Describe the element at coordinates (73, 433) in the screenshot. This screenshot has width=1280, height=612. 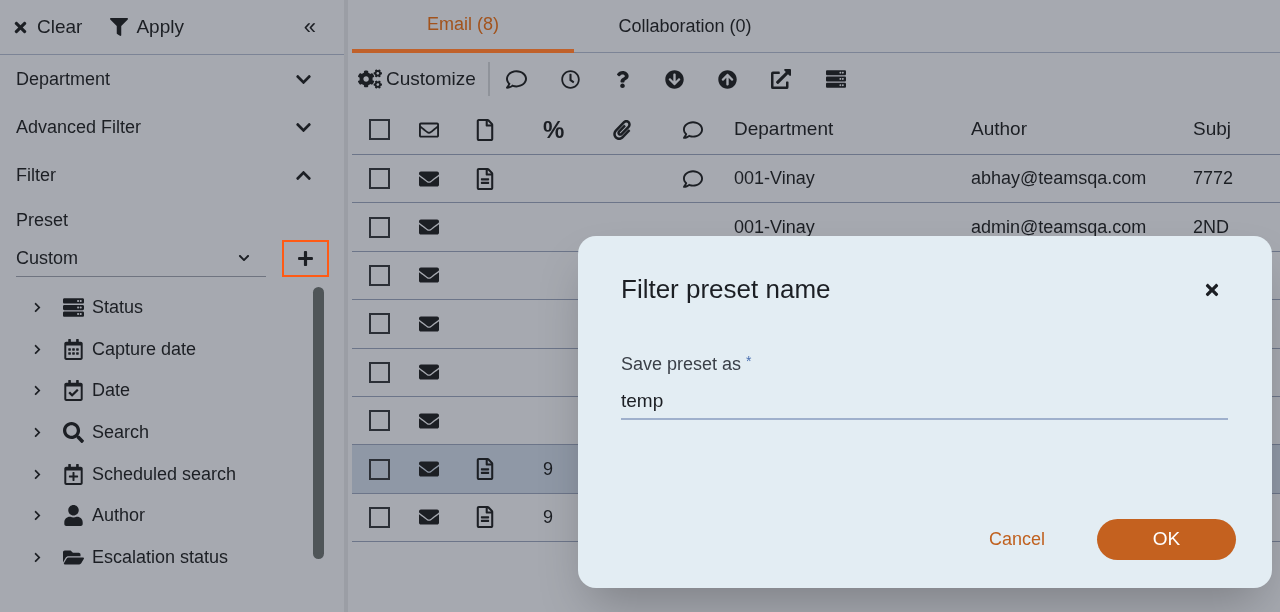
I see `search-icon` at that location.